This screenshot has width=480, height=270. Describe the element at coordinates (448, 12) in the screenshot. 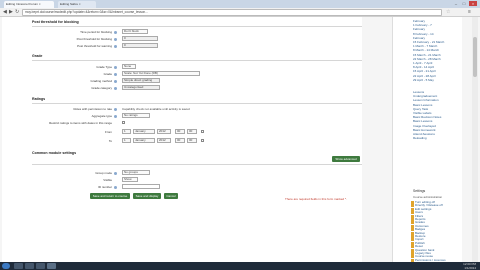

I see `bookmark-star-icon: ☆` at that location.